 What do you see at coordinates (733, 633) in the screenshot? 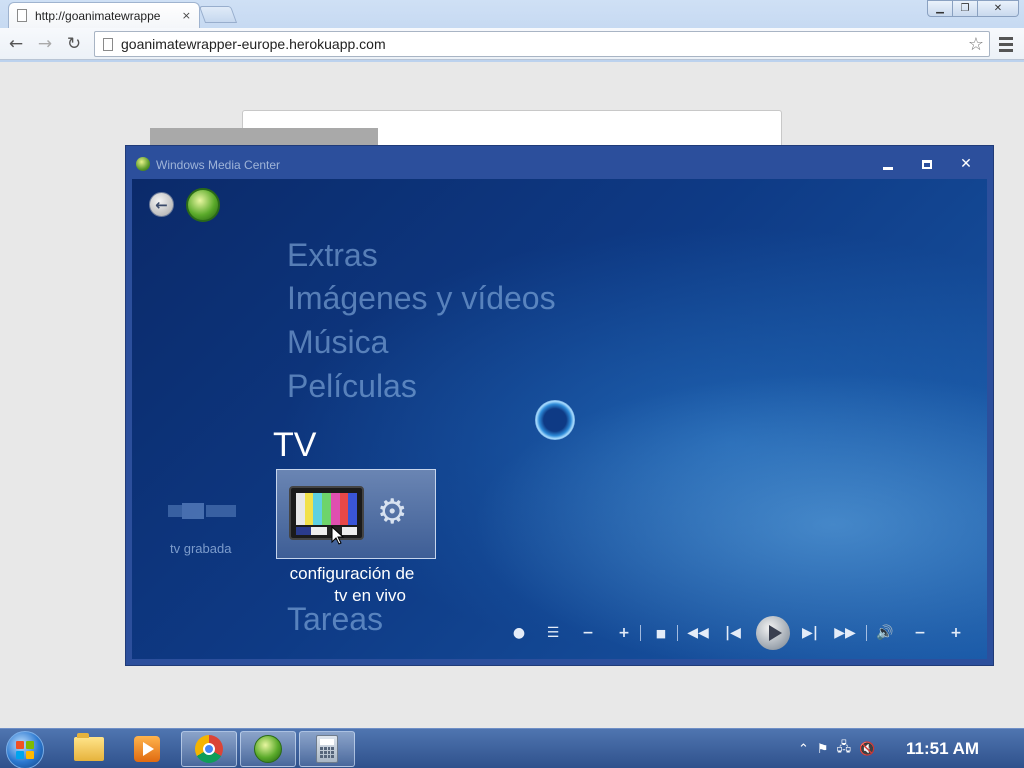
I see `previous-icon: |◀` at bounding box center [733, 633].